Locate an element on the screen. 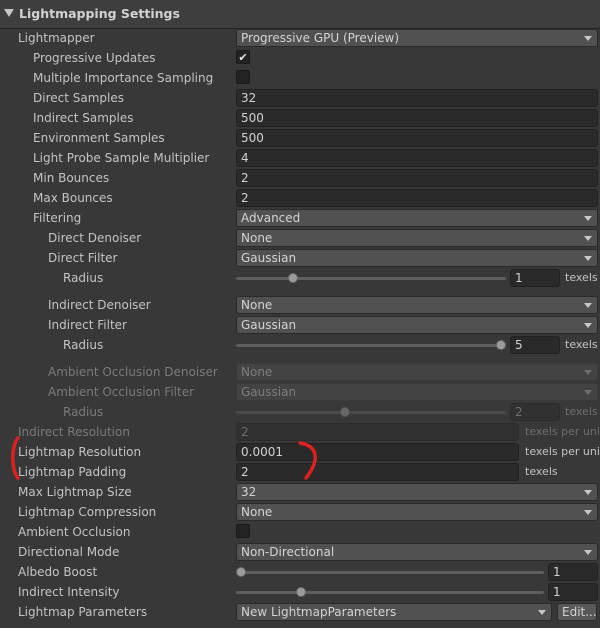  ao-denoiser-dropdown: None is located at coordinates (417, 372).